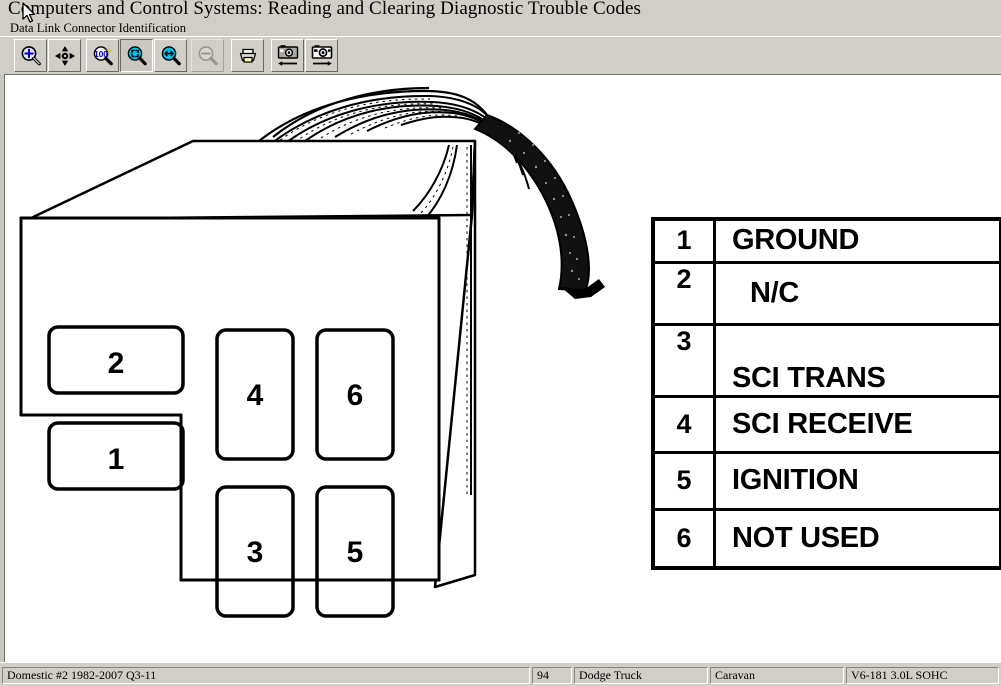 The width and height of the screenshot is (1001, 686). Describe the element at coordinates (116, 459) in the screenshot. I see `cavity-label-1: 1` at that location.